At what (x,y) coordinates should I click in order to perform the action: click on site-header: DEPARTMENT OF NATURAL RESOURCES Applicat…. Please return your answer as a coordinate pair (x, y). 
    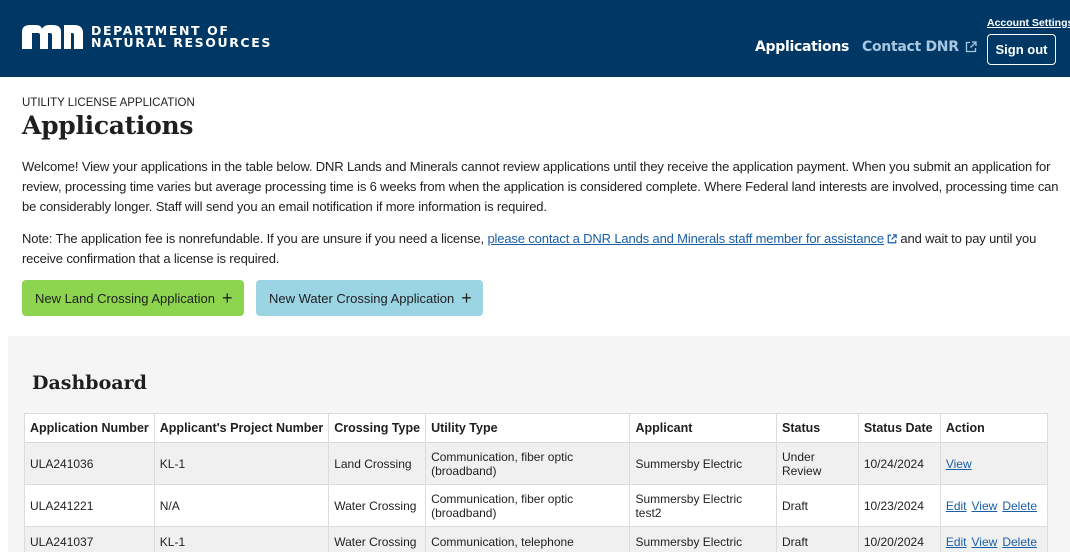
    Looking at the image, I should click on (535, 38).